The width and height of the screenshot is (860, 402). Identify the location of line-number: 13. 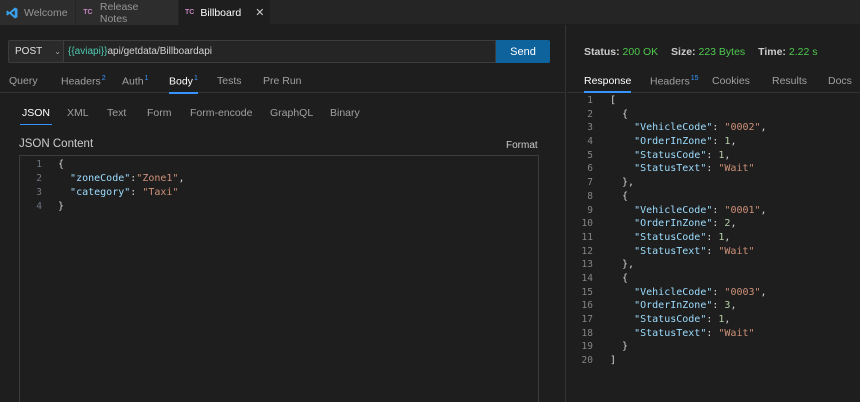
(587, 265).